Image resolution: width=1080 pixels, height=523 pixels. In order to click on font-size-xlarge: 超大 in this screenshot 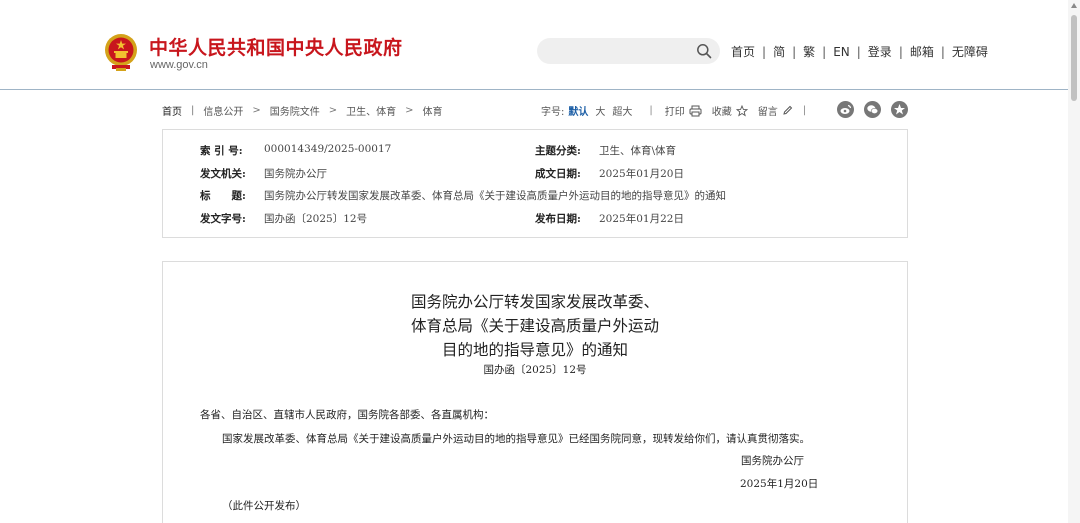, I will do `click(622, 110)`.